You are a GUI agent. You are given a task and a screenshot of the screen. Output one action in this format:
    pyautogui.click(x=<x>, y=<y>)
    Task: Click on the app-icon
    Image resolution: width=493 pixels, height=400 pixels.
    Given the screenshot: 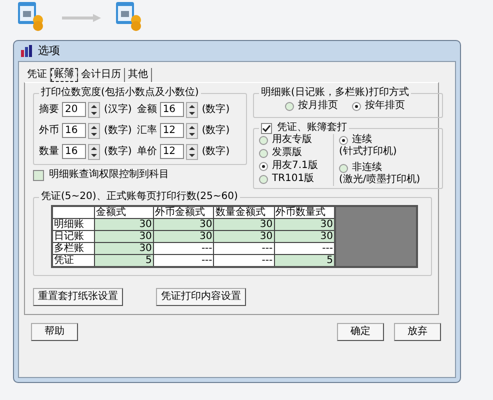 What is the action you would take?
    pyautogui.click(x=27, y=51)
    